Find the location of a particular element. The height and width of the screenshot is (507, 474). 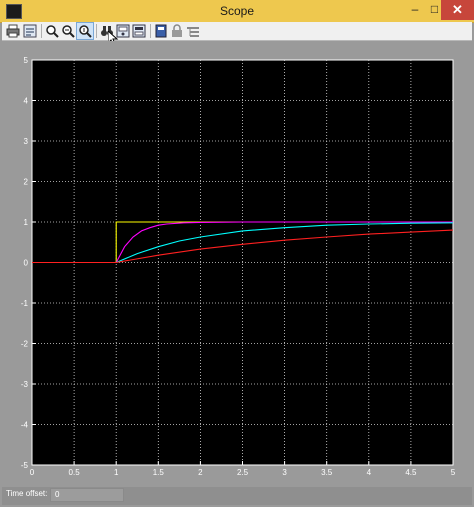

toolbar is located at coordinates (237, 31).